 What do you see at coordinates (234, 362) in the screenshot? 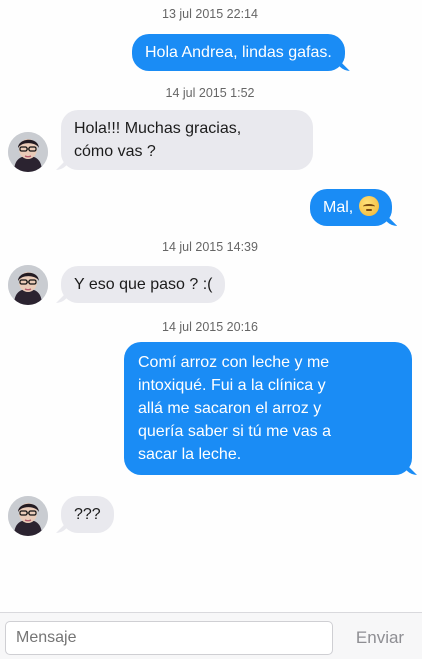
I see `message-line: Comí arroz con leche y me` at bounding box center [234, 362].